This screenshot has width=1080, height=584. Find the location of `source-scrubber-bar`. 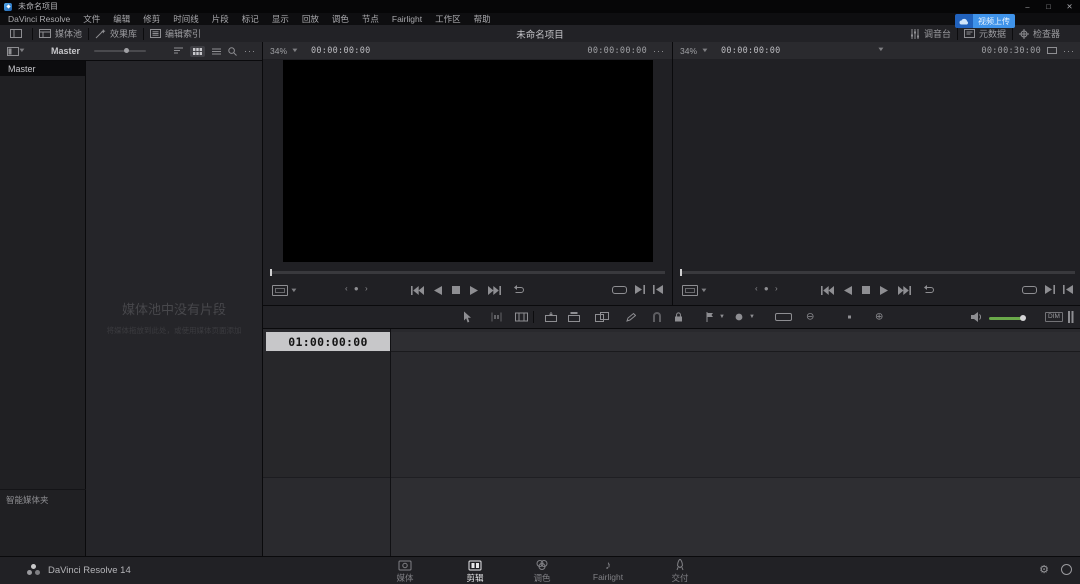

source-scrubber-bar is located at coordinates (467, 272).